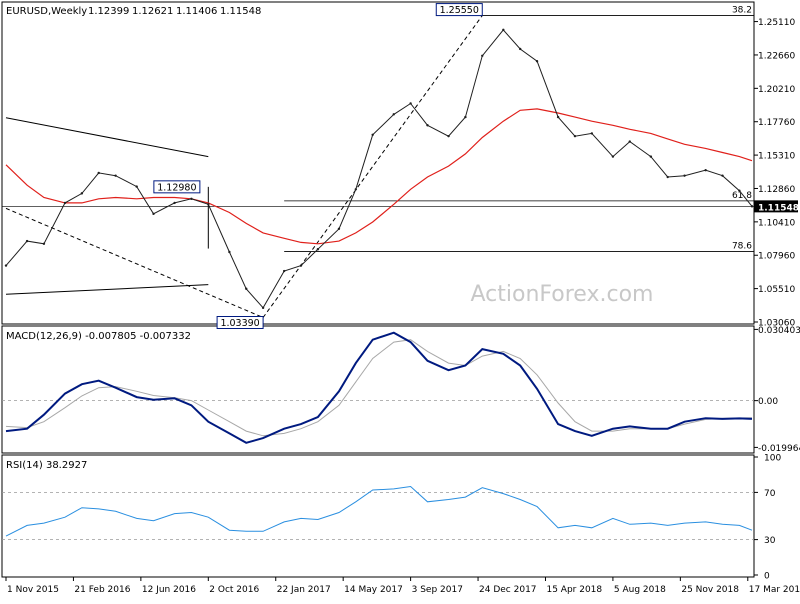 The image size is (800, 604). What do you see at coordinates (640, 590) in the screenshot?
I see `x-axis-label: 5 Aug 2018` at bounding box center [640, 590].